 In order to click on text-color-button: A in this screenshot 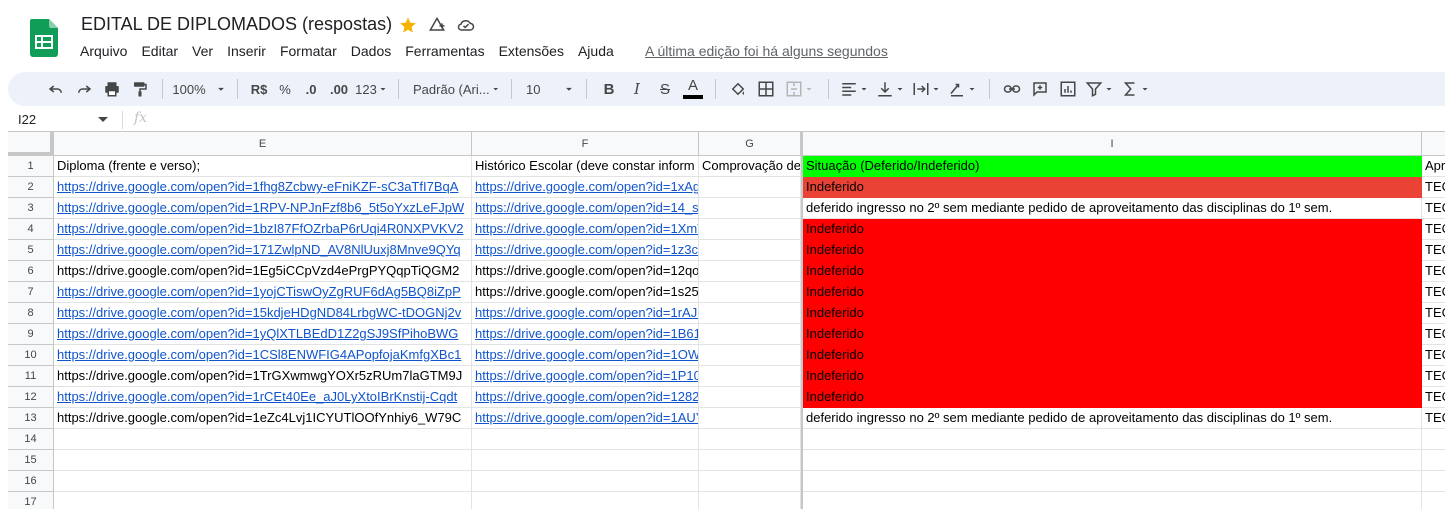, I will do `click(693, 89)`.